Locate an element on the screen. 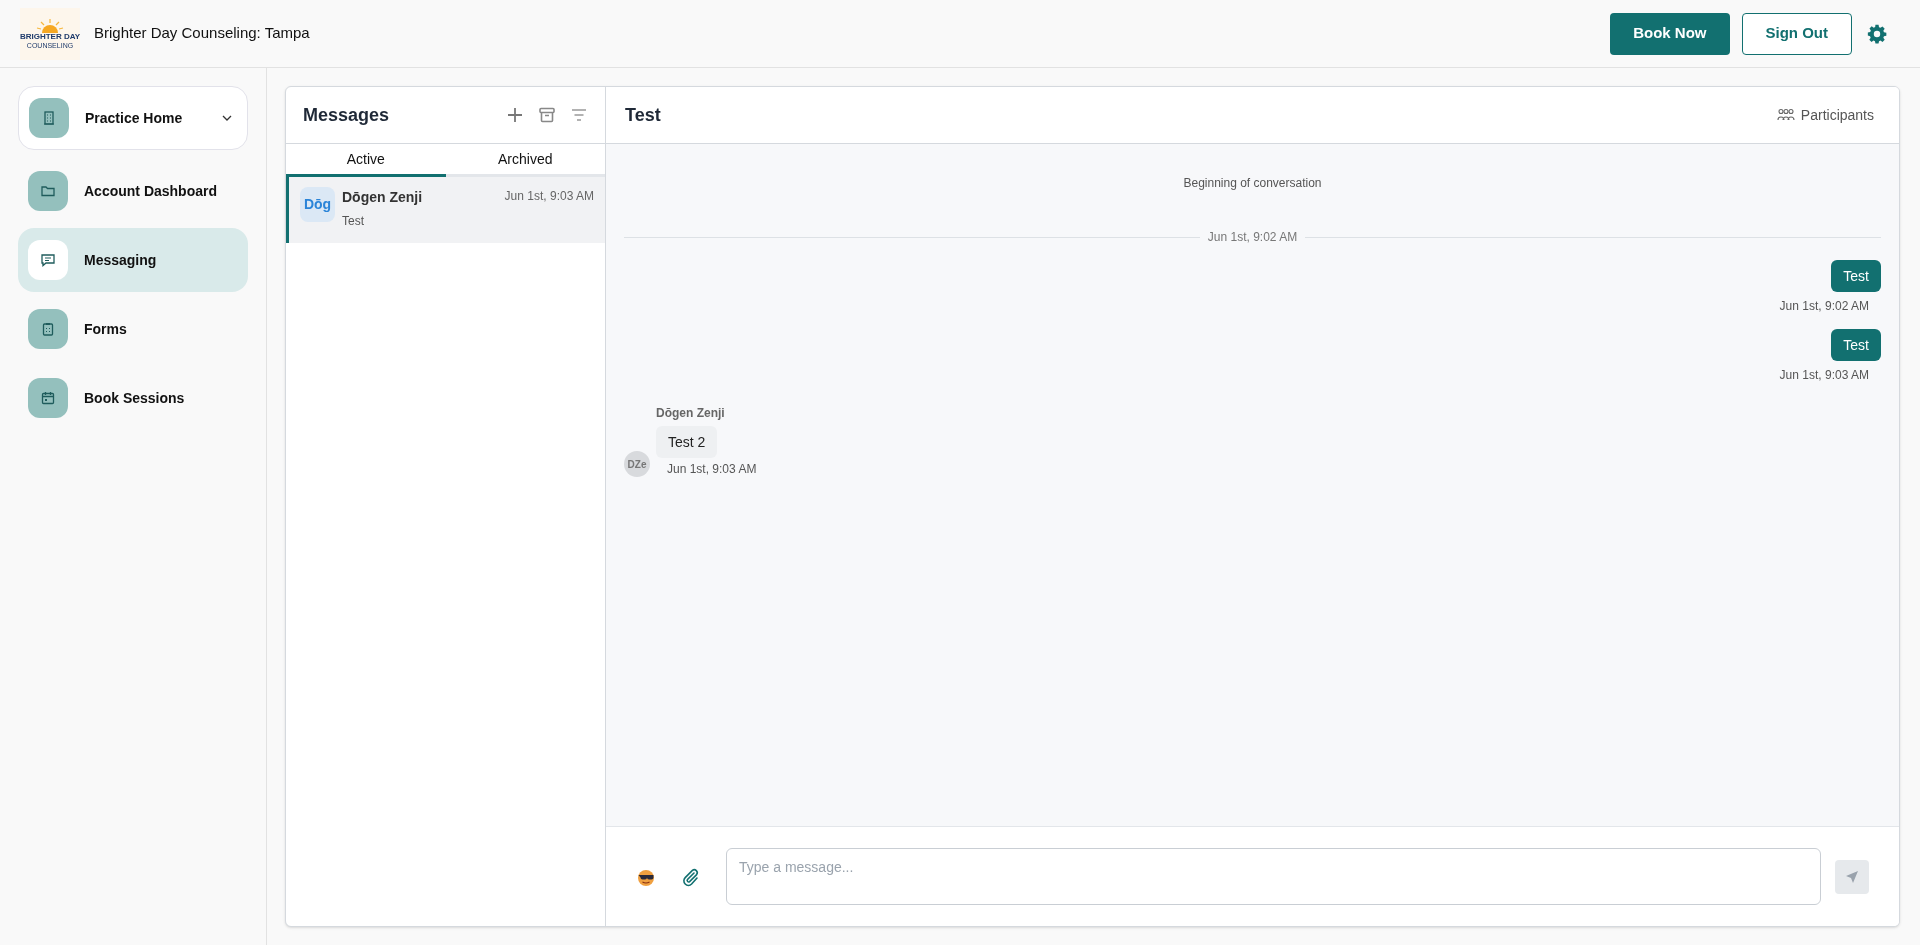 The image size is (1920, 945). sidebar-item: Forms is located at coordinates (133, 329).